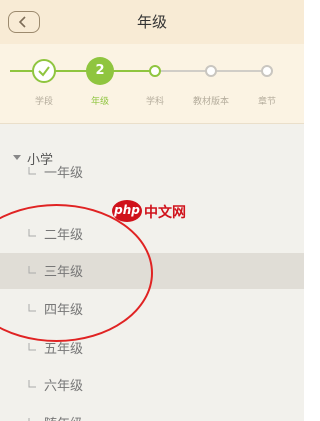 This screenshot has width=320, height=421. What do you see at coordinates (100, 71) in the screenshot?
I see `step-2-node: 2` at bounding box center [100, 71].